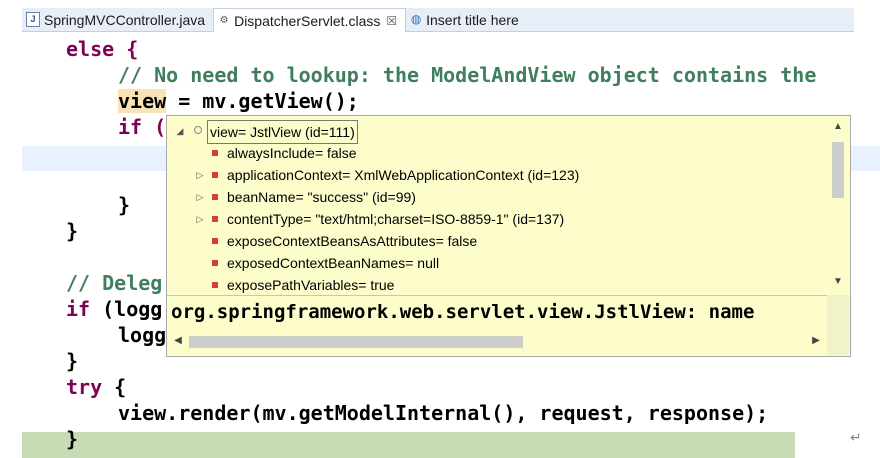 The height and width of the screenshot is (458, 880). I want to click on tab-label: Insert title here, so click(472, 19).